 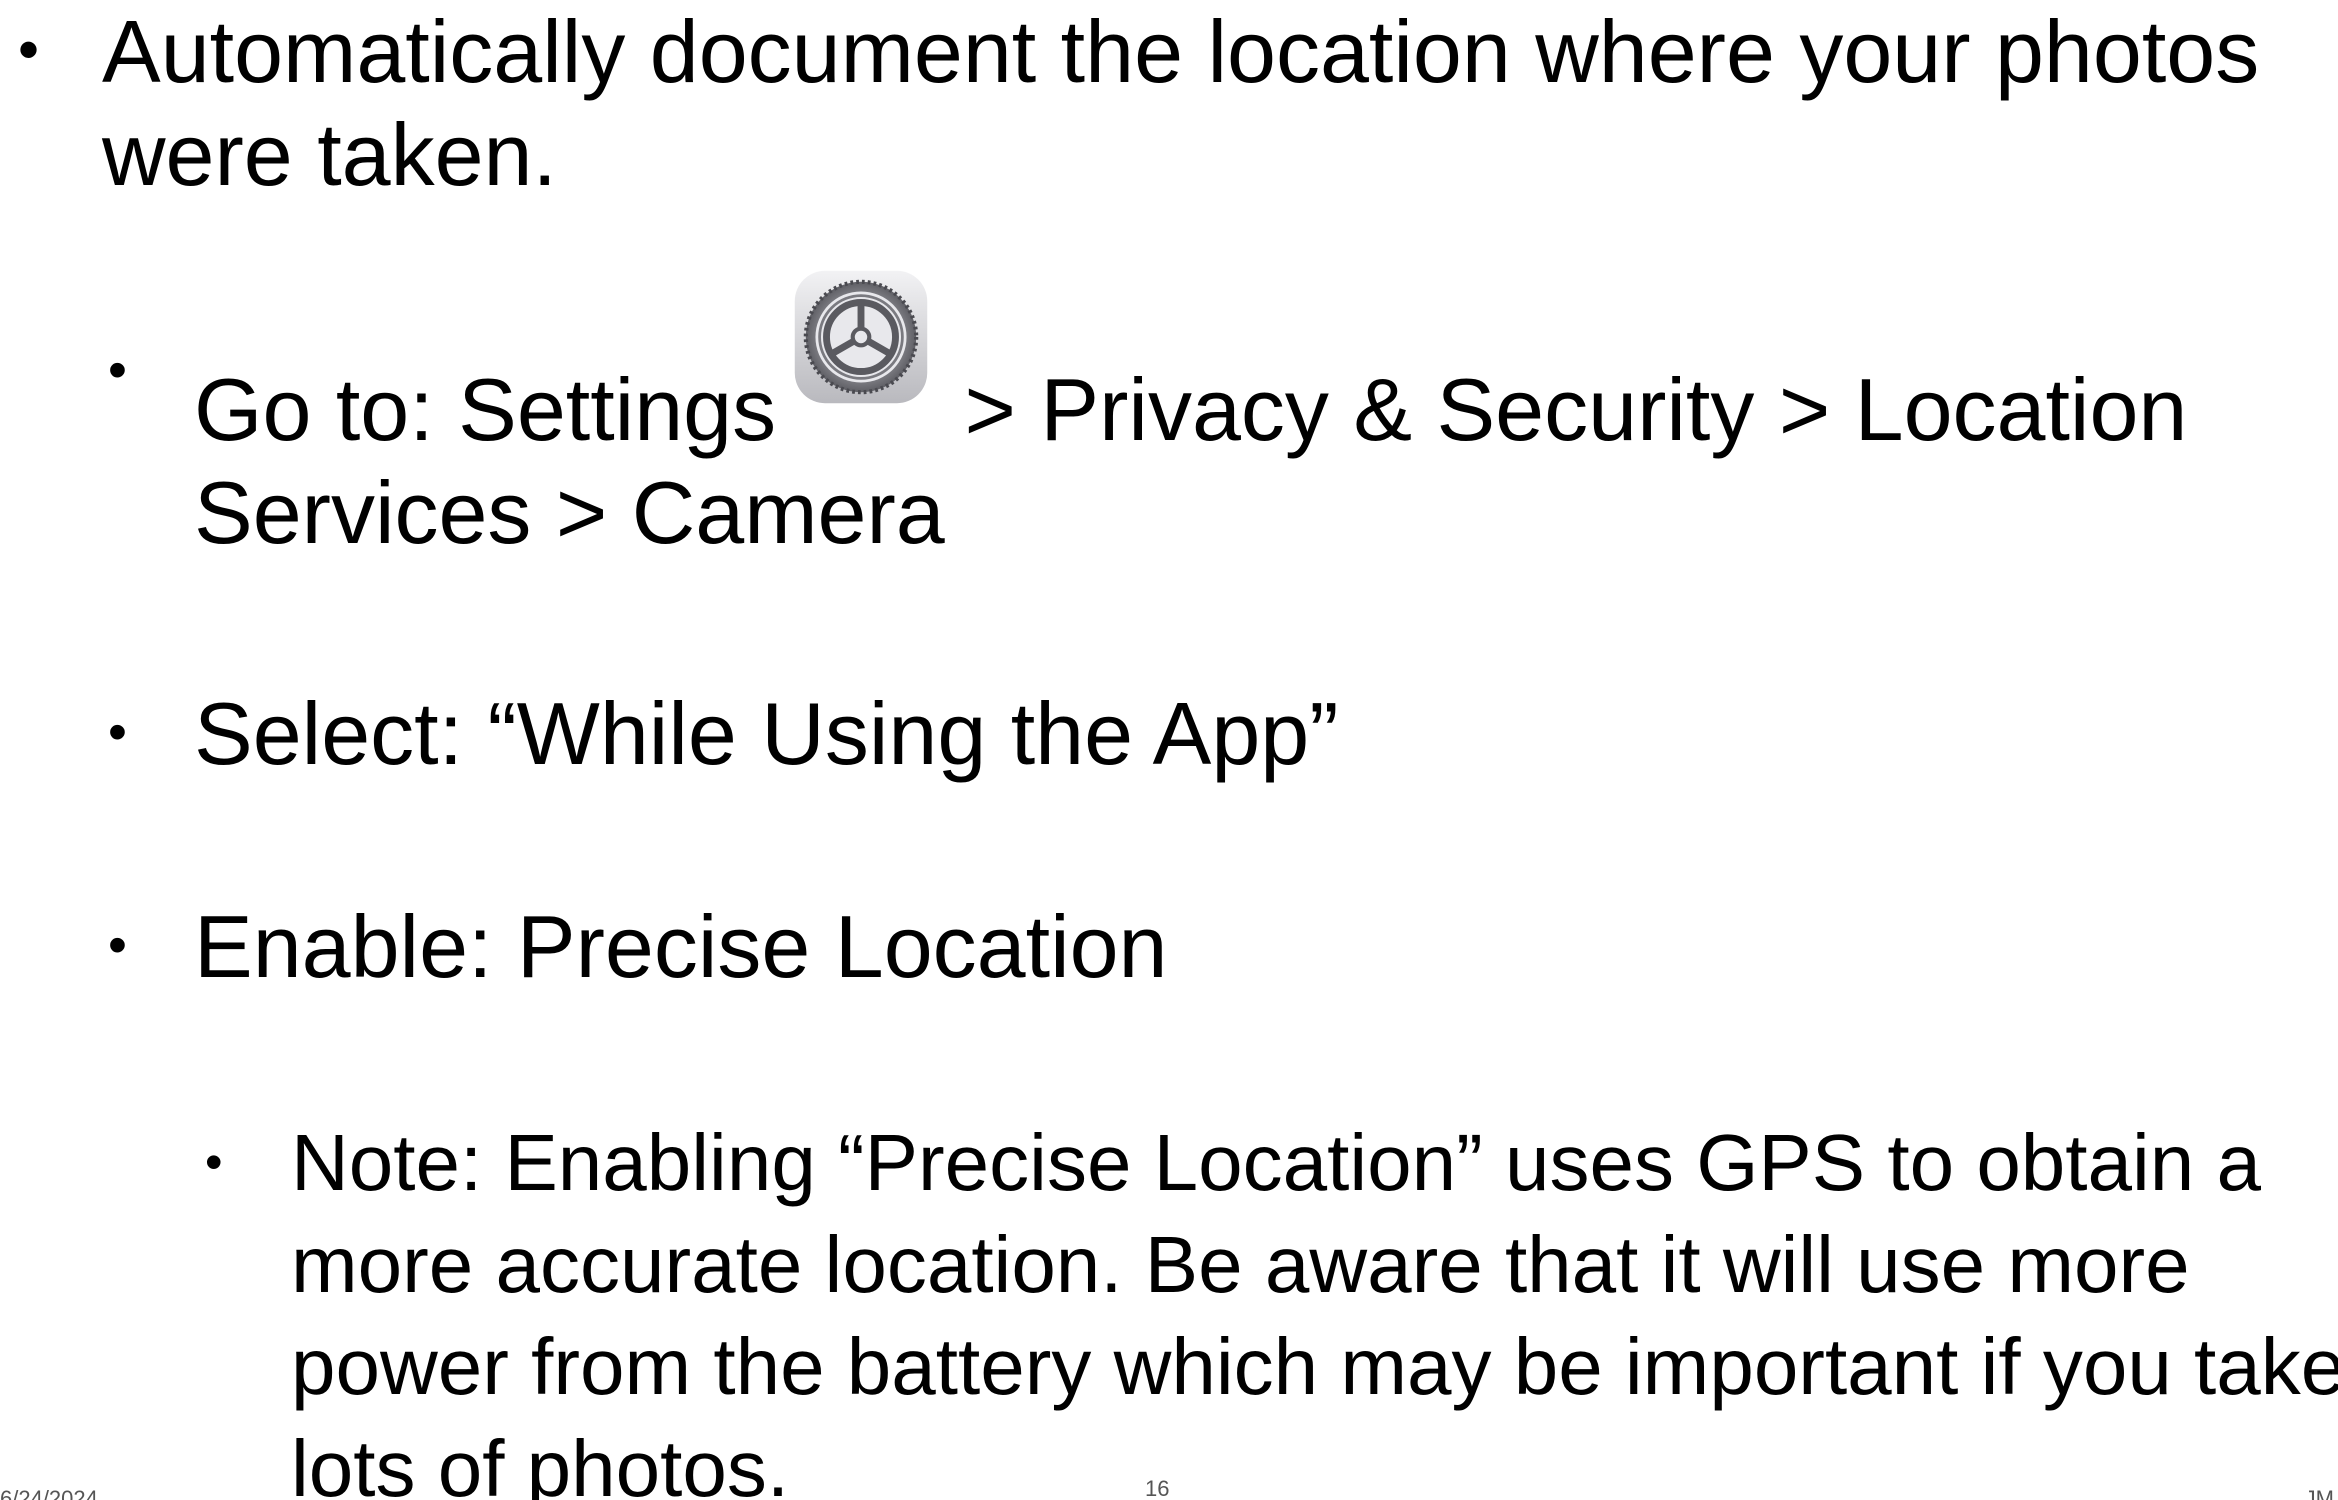 I want to click on bullet-select-text: Select: “While Using the App”, so click(x=766, y=733).